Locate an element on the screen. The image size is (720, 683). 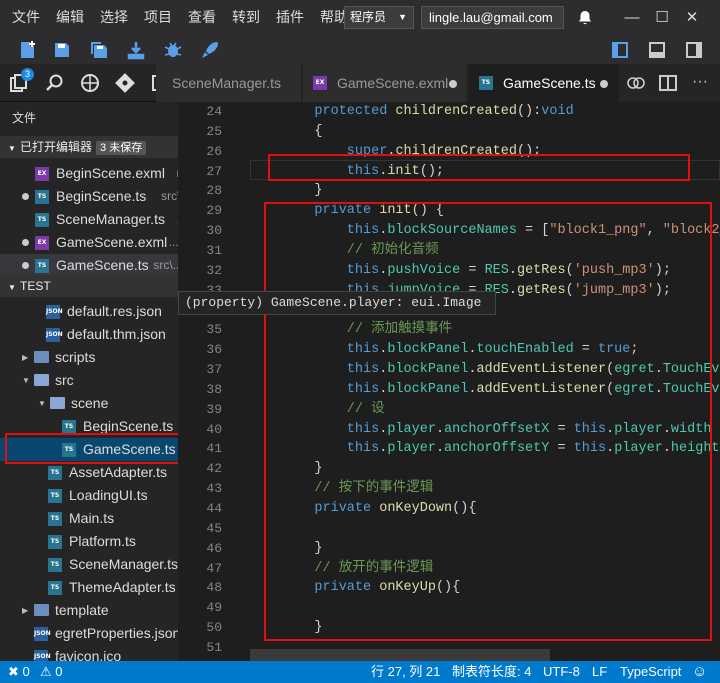
tab-scenemanager-ts: SceneManager.ts is located at coordinates (229, 83).